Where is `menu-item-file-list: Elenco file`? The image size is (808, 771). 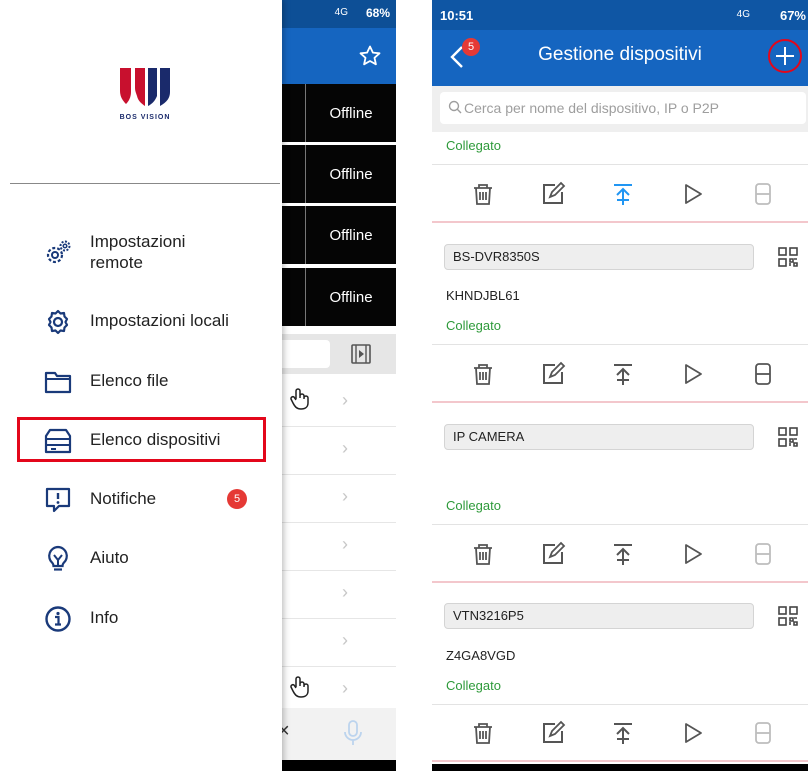 menu-item-file-list: Elenco file is located at coordinates (141, 381).